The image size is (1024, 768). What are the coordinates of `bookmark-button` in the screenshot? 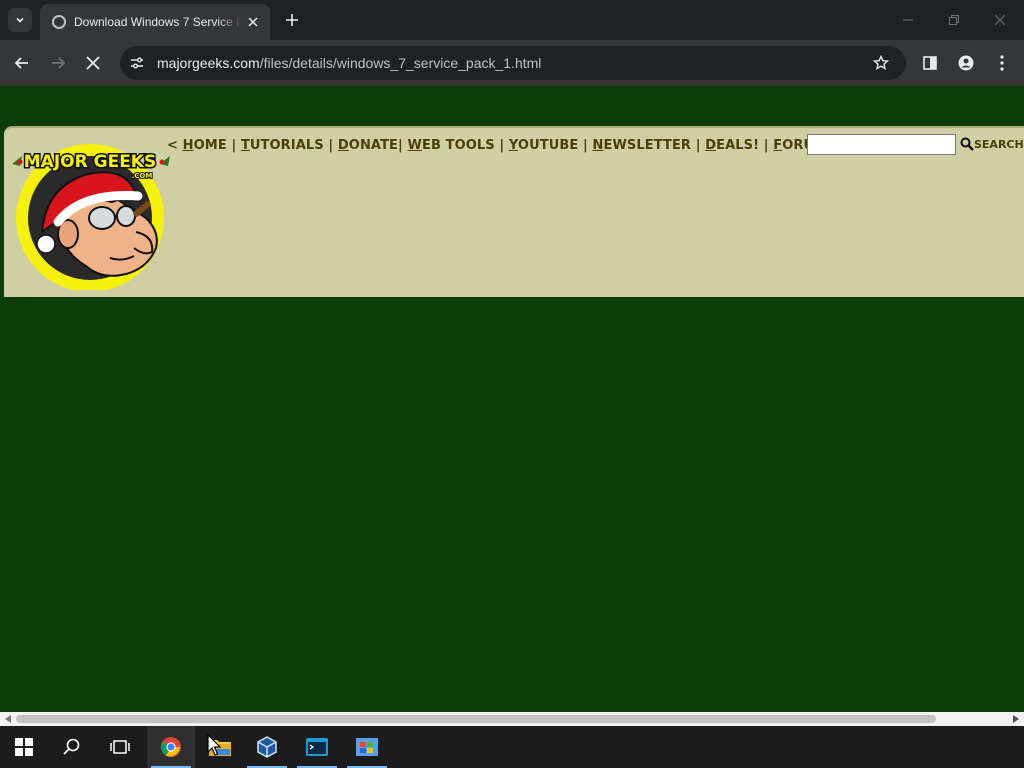 It's located at (881, 63).